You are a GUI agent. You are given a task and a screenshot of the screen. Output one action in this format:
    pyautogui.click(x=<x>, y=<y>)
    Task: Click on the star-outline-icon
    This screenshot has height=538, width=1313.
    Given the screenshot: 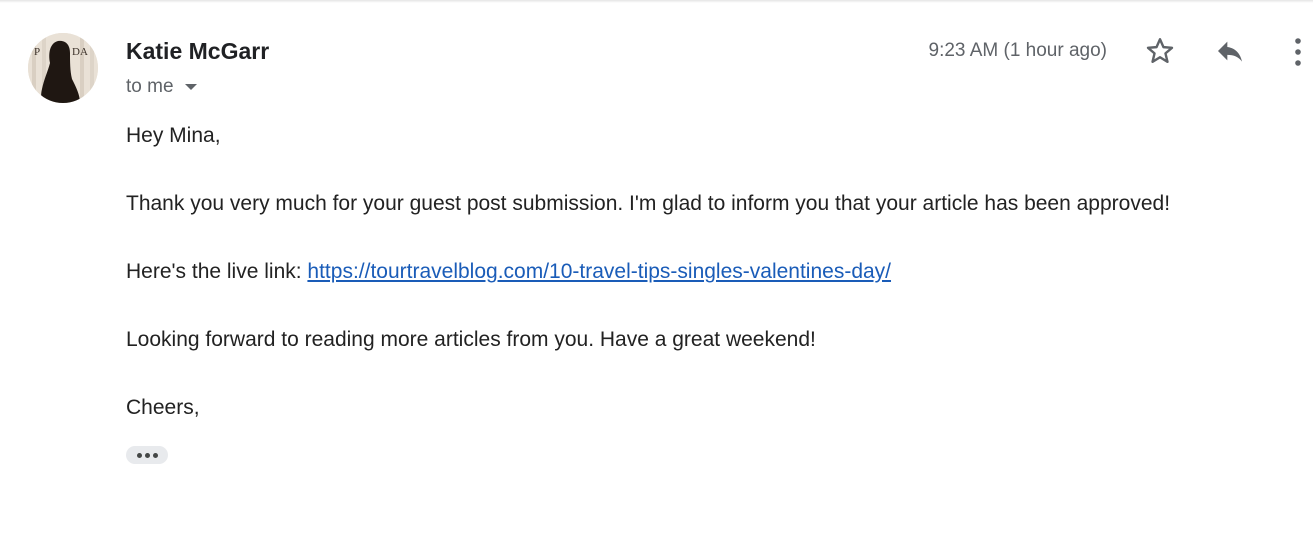 What is the action you would take?
    pyautogui.click(x=1160, y=50)
    